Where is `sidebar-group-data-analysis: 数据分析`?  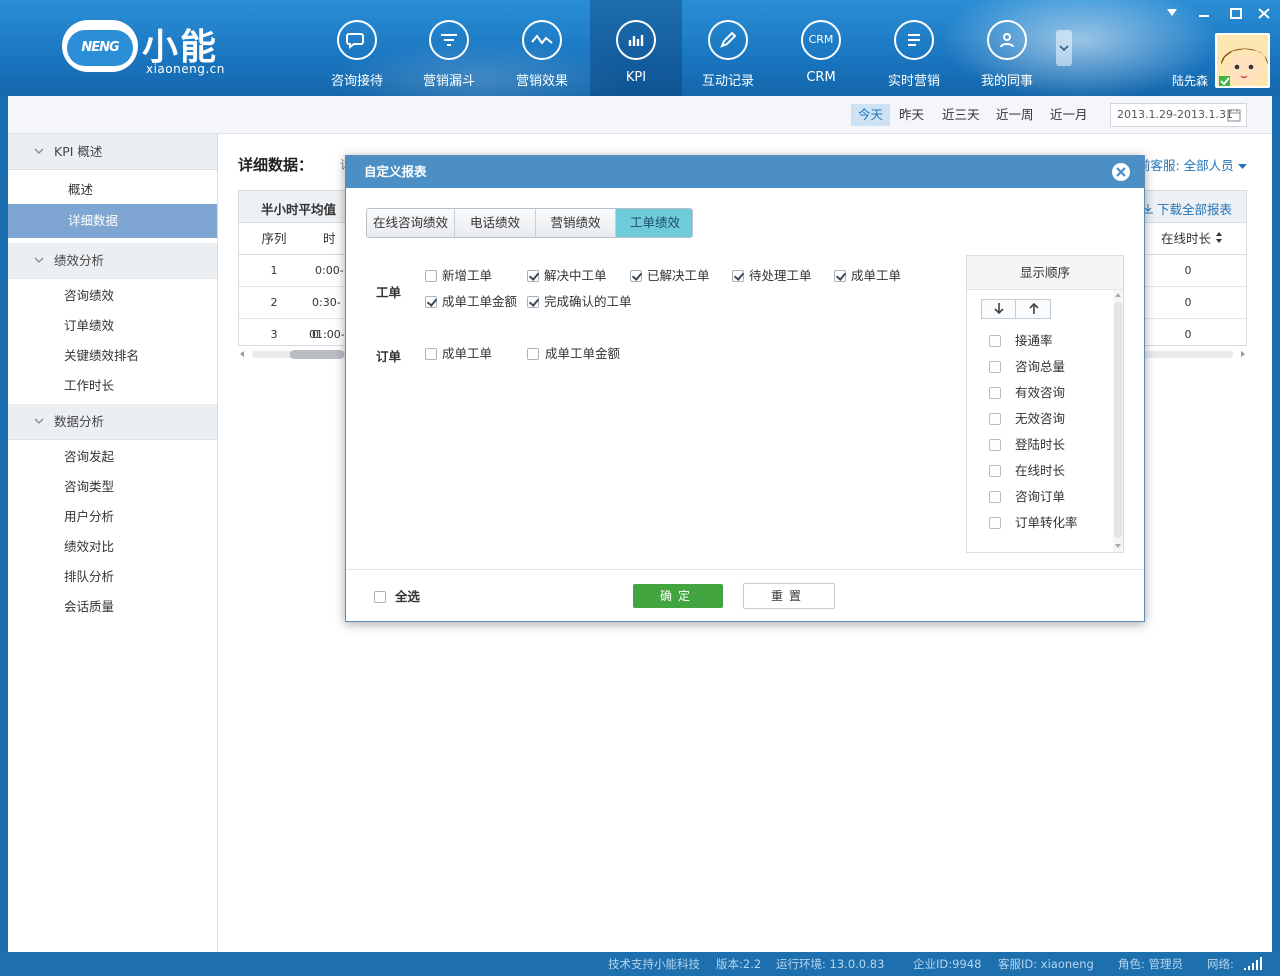 sidebar-group-data-analysis: 数据分析 is located at coordinates (112, 422).